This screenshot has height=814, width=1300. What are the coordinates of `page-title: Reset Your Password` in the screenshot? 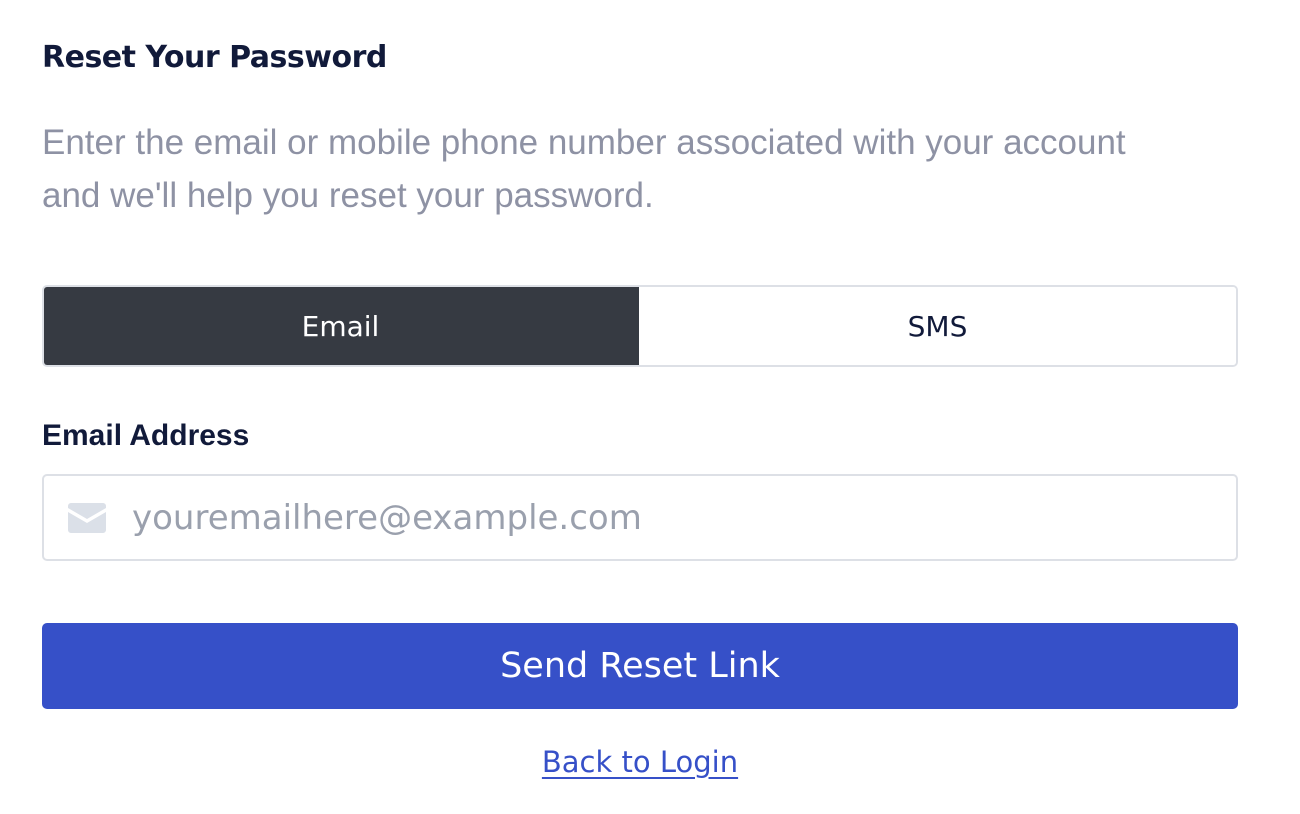 It's located at (214, 57).